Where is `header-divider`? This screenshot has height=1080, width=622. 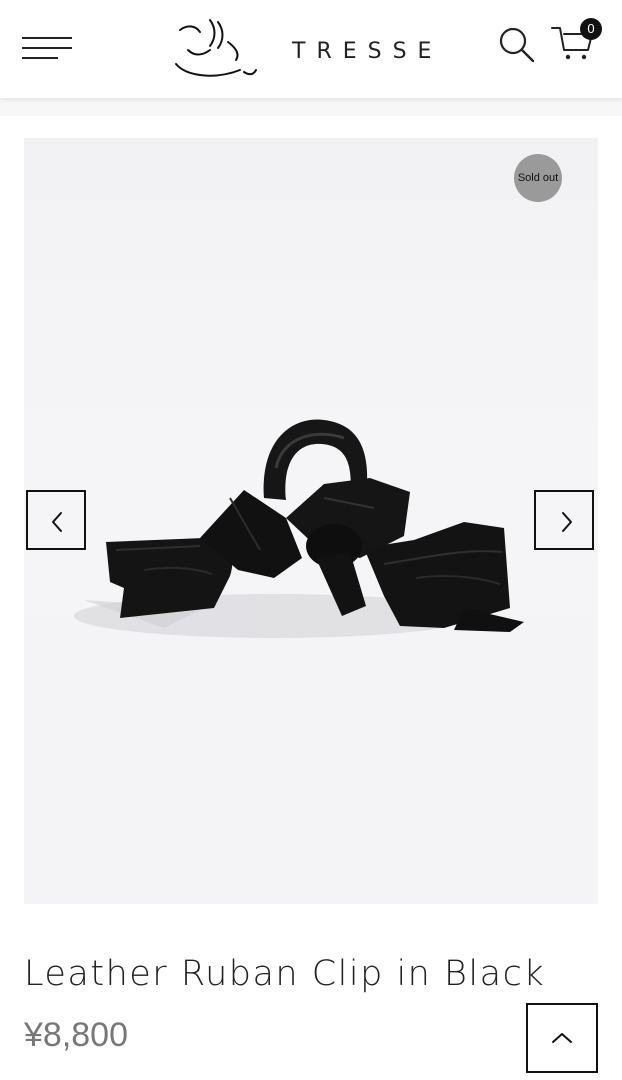 header-divider is located at coordinates (311, 107).